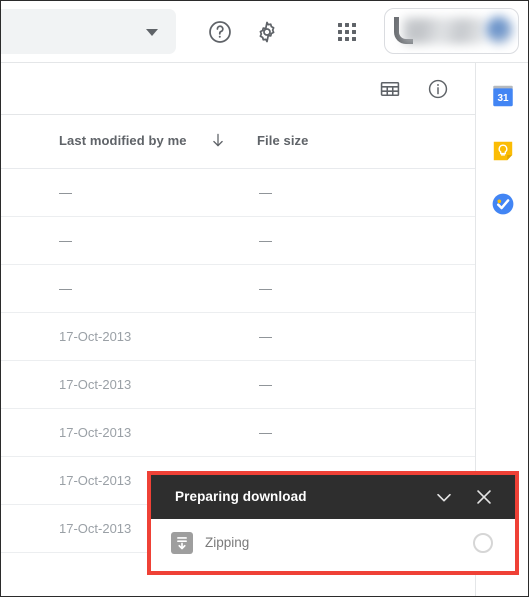  Describe the element at coordinates (123, 140) in the screenshot. I see `column-header-last-modified: Last modified by me` at that location.